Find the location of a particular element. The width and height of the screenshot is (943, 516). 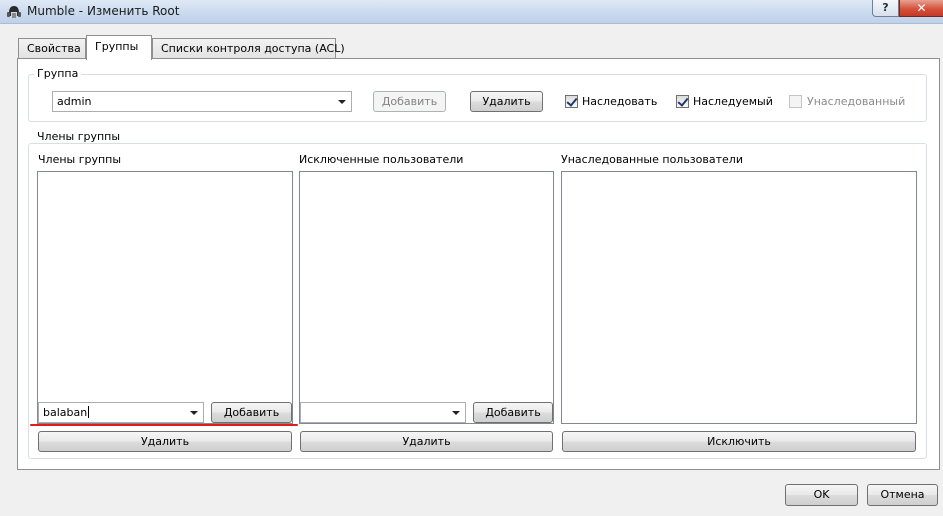

inheritable-checkbox is located at coordinates (682, 101).